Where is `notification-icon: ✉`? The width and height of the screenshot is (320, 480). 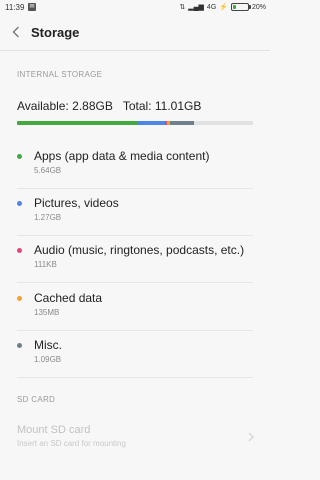 notification-icon: ✉ is located at coordinates (32, 7).